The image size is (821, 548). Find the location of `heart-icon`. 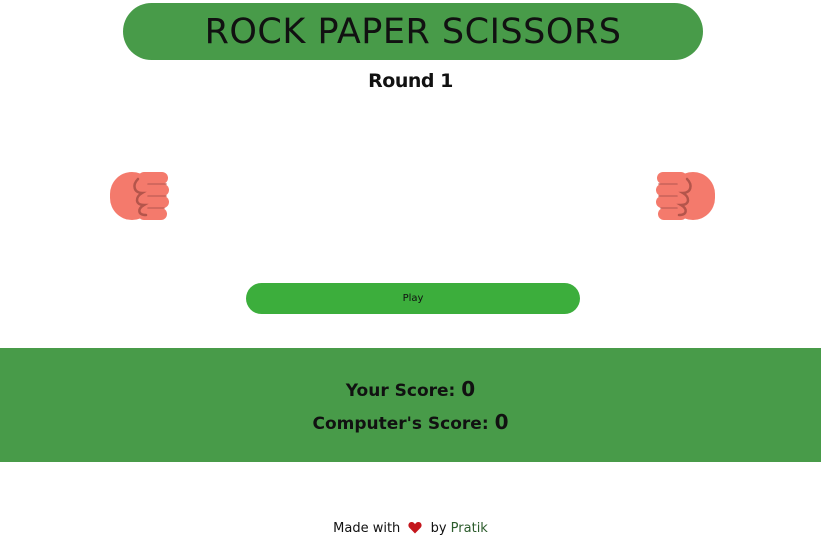

heart-icon is located at coordinates (415, 527).